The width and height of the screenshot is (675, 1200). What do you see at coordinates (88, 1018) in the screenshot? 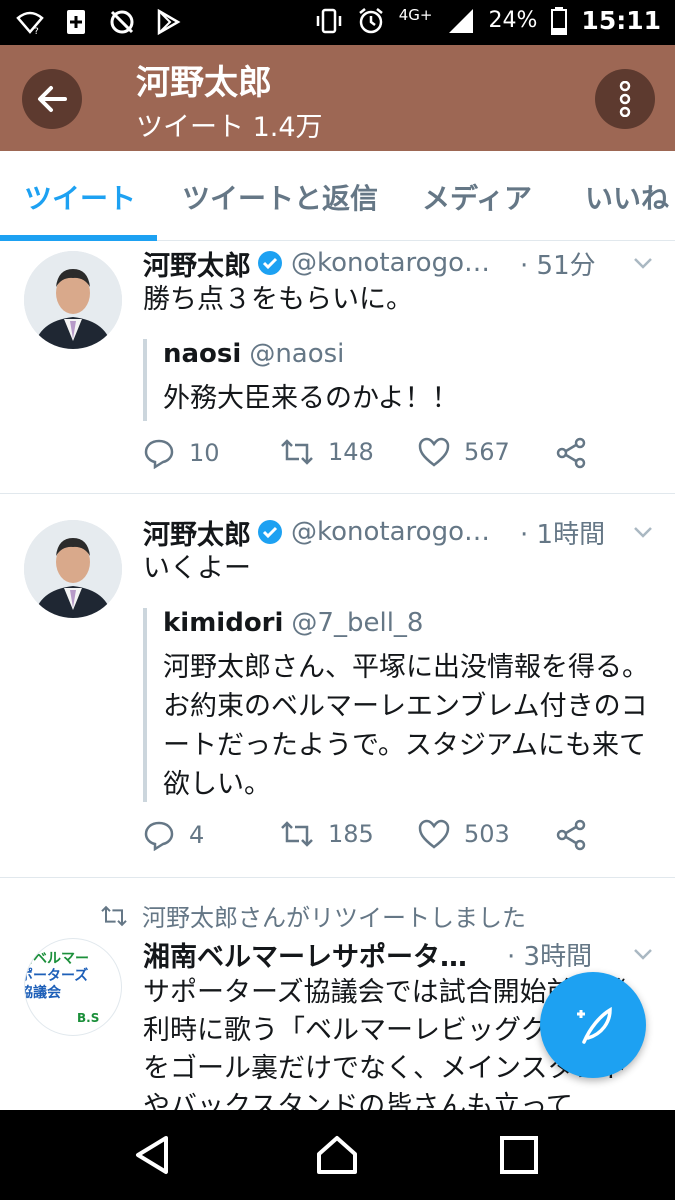
I see `avatar-logo-text: B.S` at bounding box center [88, 1018].